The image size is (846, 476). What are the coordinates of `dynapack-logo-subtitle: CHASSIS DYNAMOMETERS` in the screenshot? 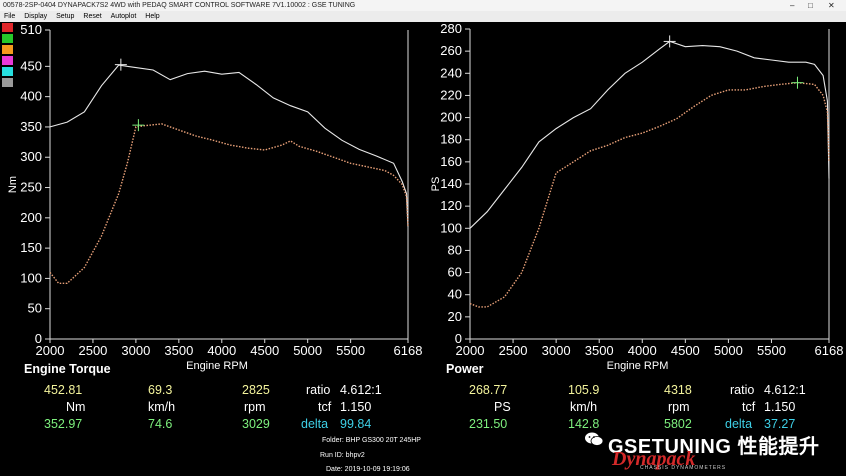 It's located at (683, 468).